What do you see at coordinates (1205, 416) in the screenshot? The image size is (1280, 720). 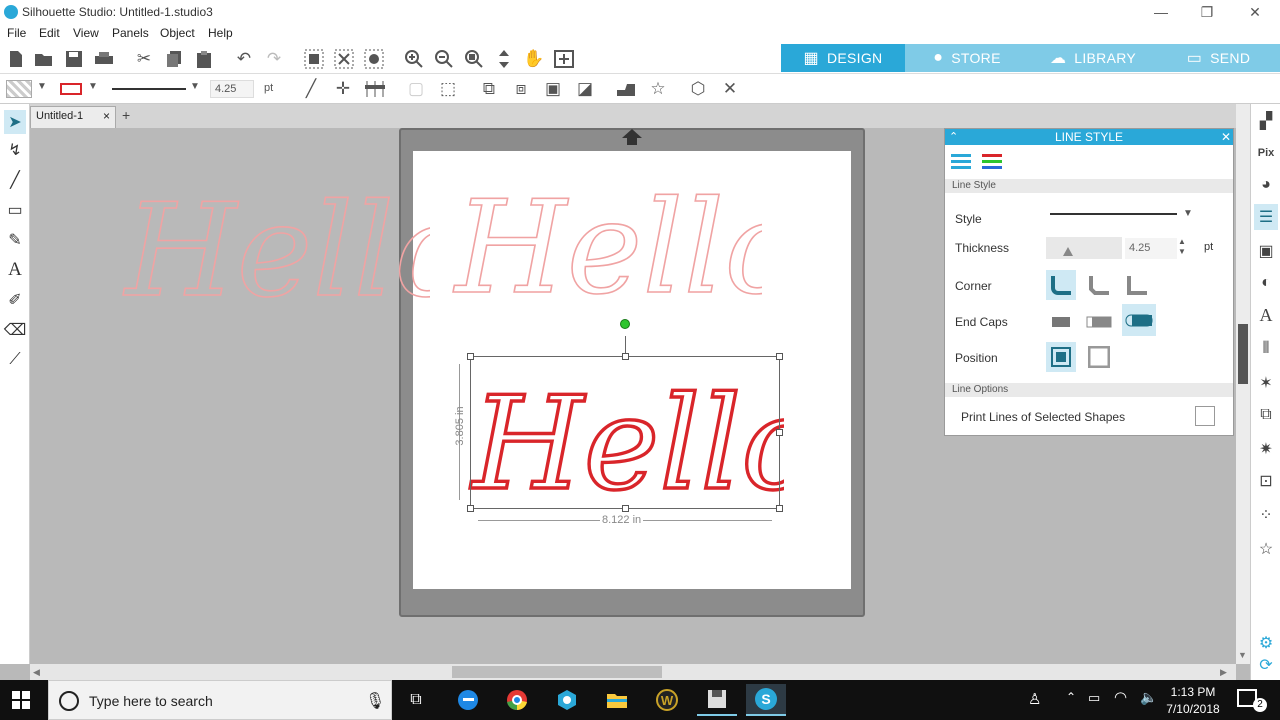 I see `print-lines-checkbox` at bounding box center [1205, 416].